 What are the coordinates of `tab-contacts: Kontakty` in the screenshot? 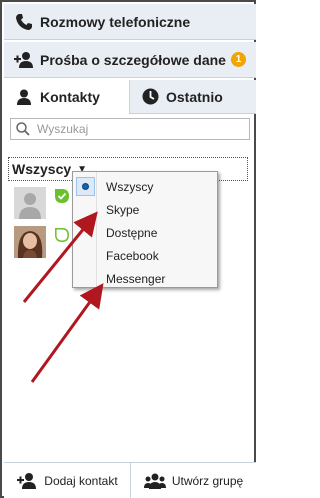 It's located at (67, 97).